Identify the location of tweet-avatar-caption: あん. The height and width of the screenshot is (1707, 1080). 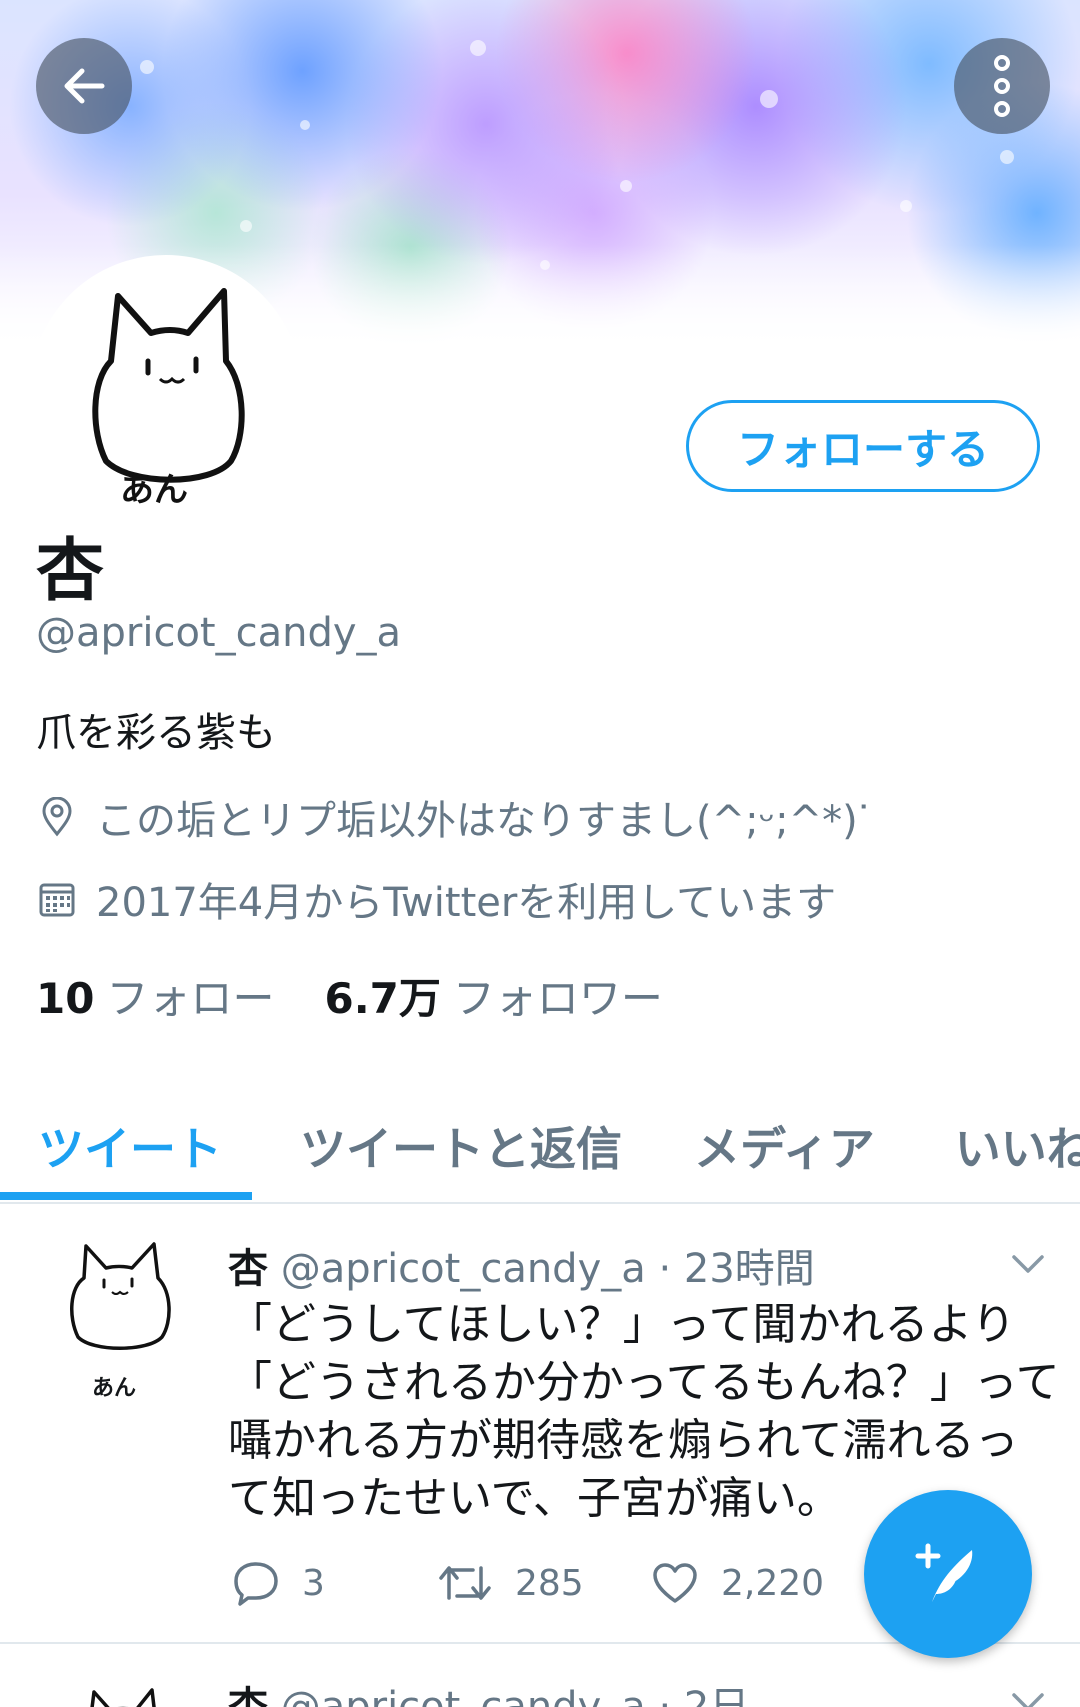
(114, 1388).